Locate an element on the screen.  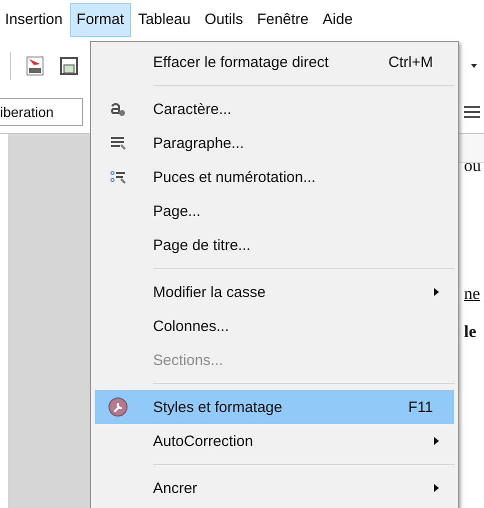
printer-icon is located at coordinates (69, 66).